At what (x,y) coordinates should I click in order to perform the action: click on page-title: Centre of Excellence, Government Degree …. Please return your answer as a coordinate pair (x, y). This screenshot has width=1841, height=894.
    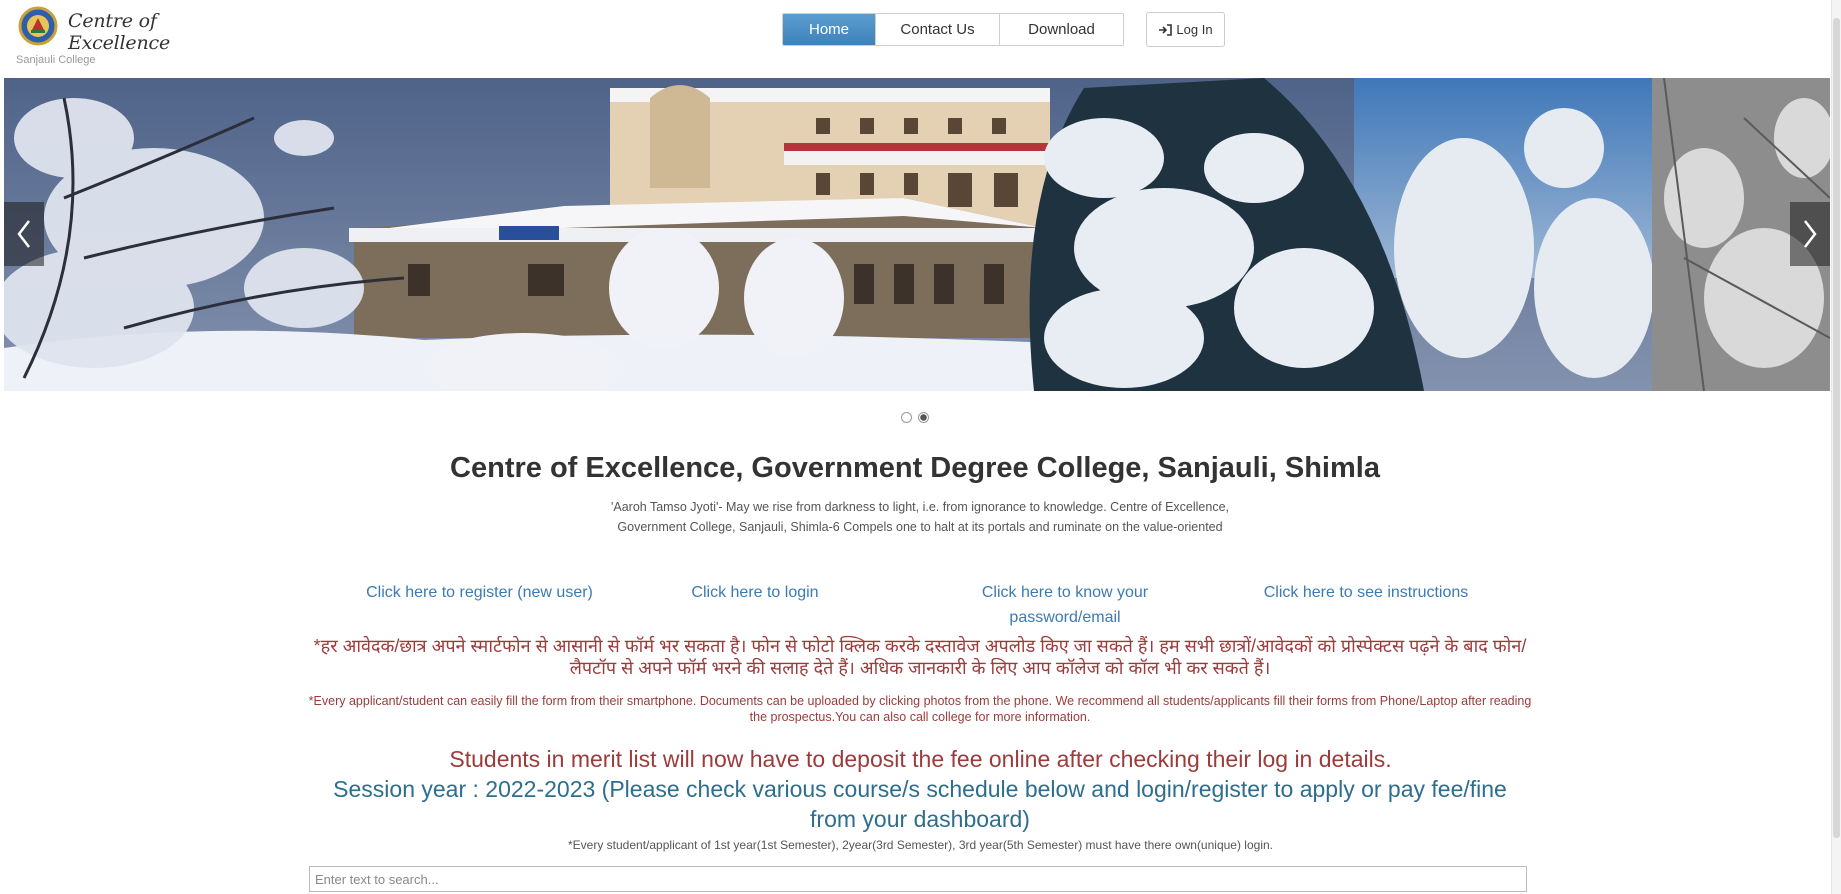
    Looking at the image, I should click on (915, 468).